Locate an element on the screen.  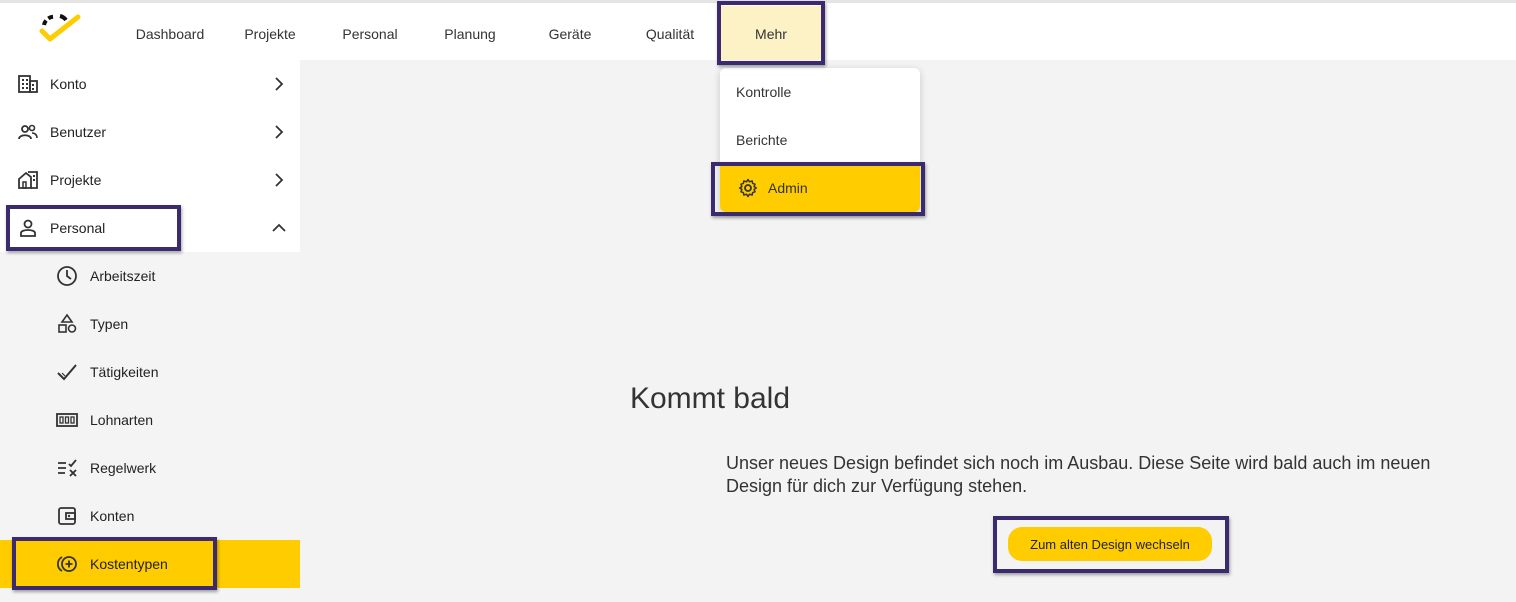
shapes-icon is located at coordinates (67, 323).